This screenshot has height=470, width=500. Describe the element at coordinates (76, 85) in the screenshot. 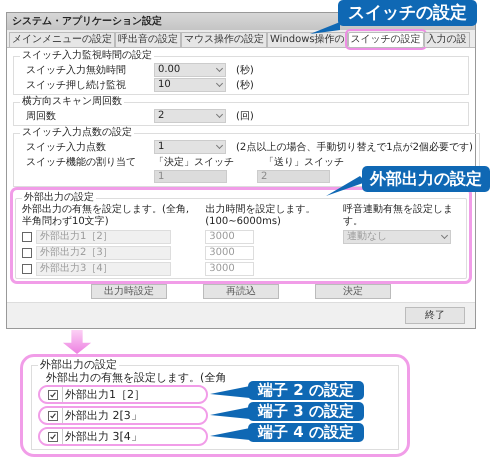

I see `field-label: スイッチ押し続け監視` at that location.